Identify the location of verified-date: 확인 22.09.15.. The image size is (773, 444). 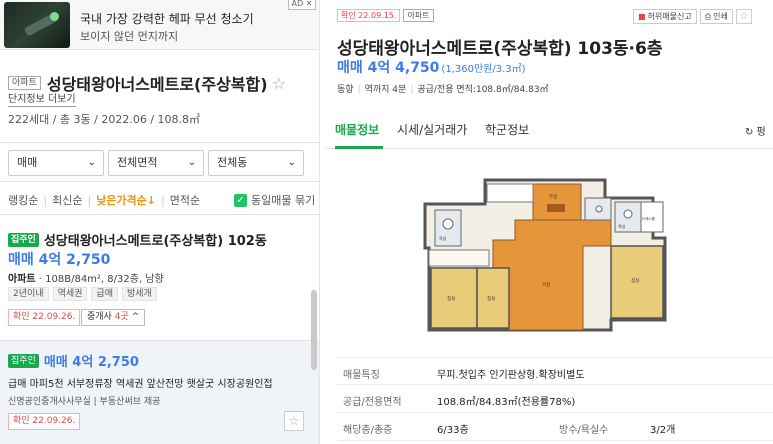
(369, 15).